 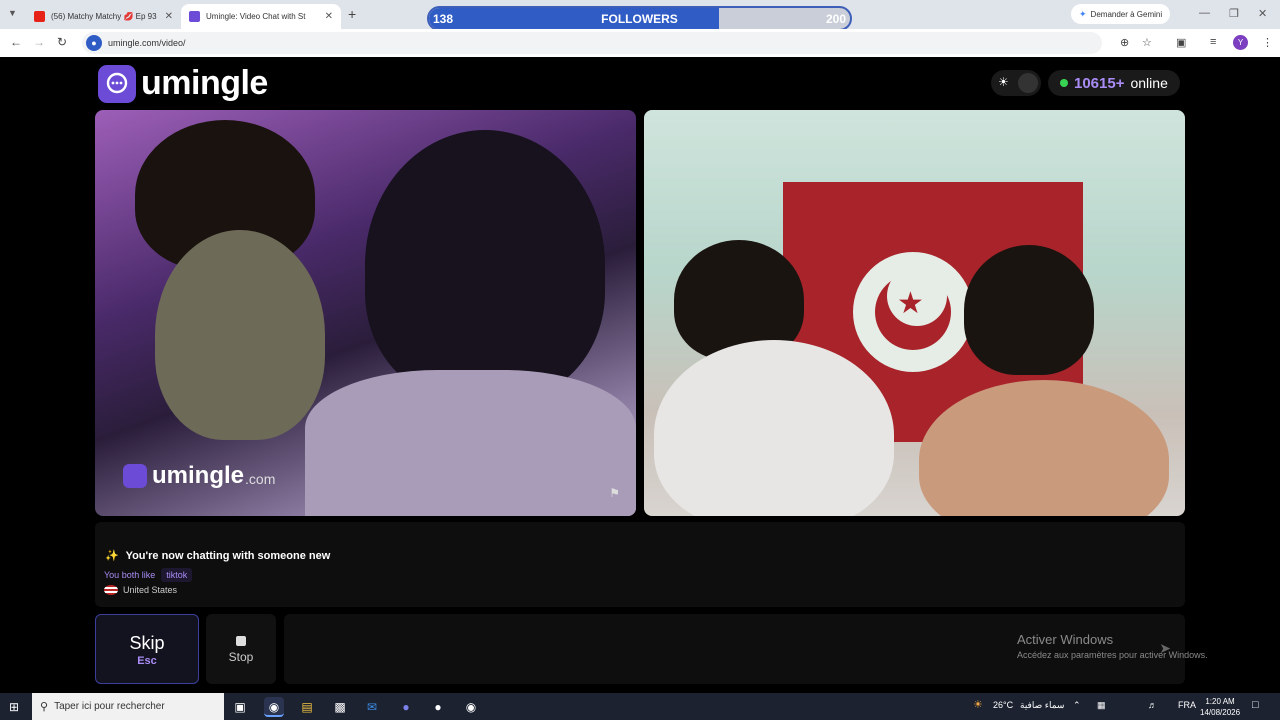 I want to click on flag-star-icon: ★, so click(x=910, y=303).